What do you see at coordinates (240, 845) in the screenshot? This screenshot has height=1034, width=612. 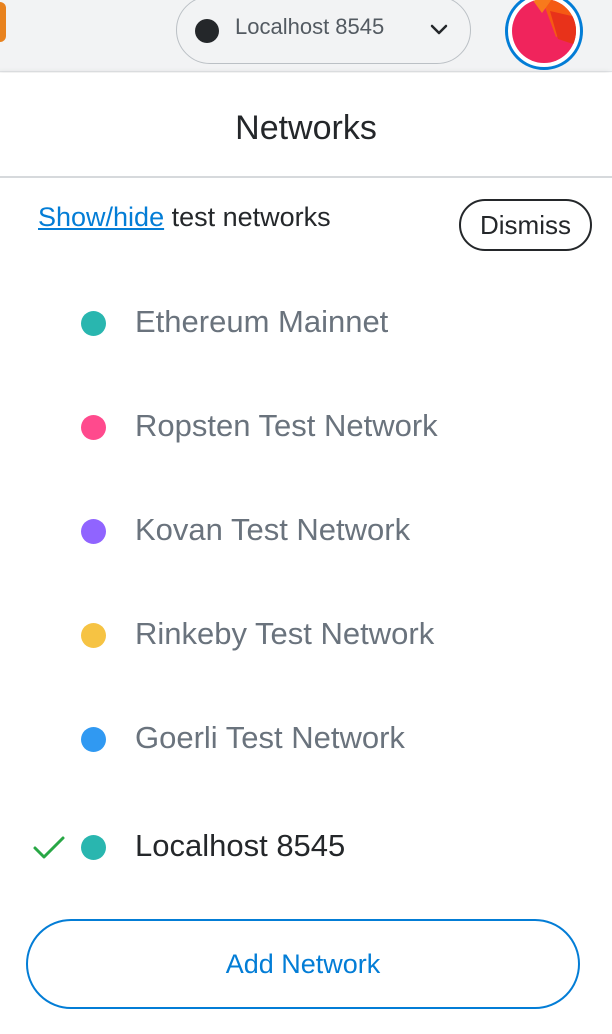 I see `network-item-label: Localhost 8545` at bounding box center [240, 845].